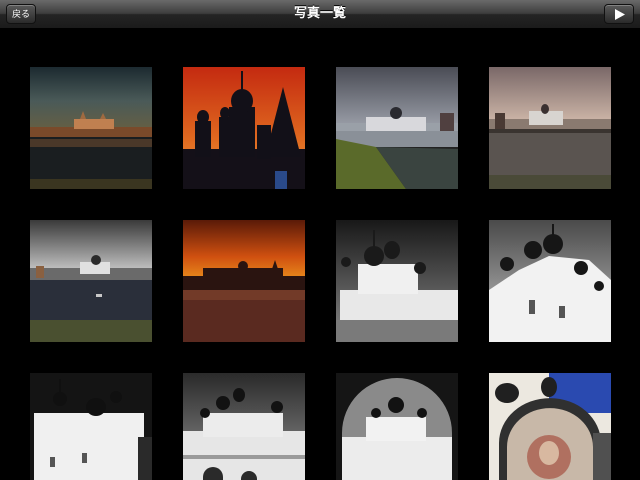 This screenshot has width=640, height=480. I want to click on navigation-bar: 戻る 写真一覧, so click(320, 14).